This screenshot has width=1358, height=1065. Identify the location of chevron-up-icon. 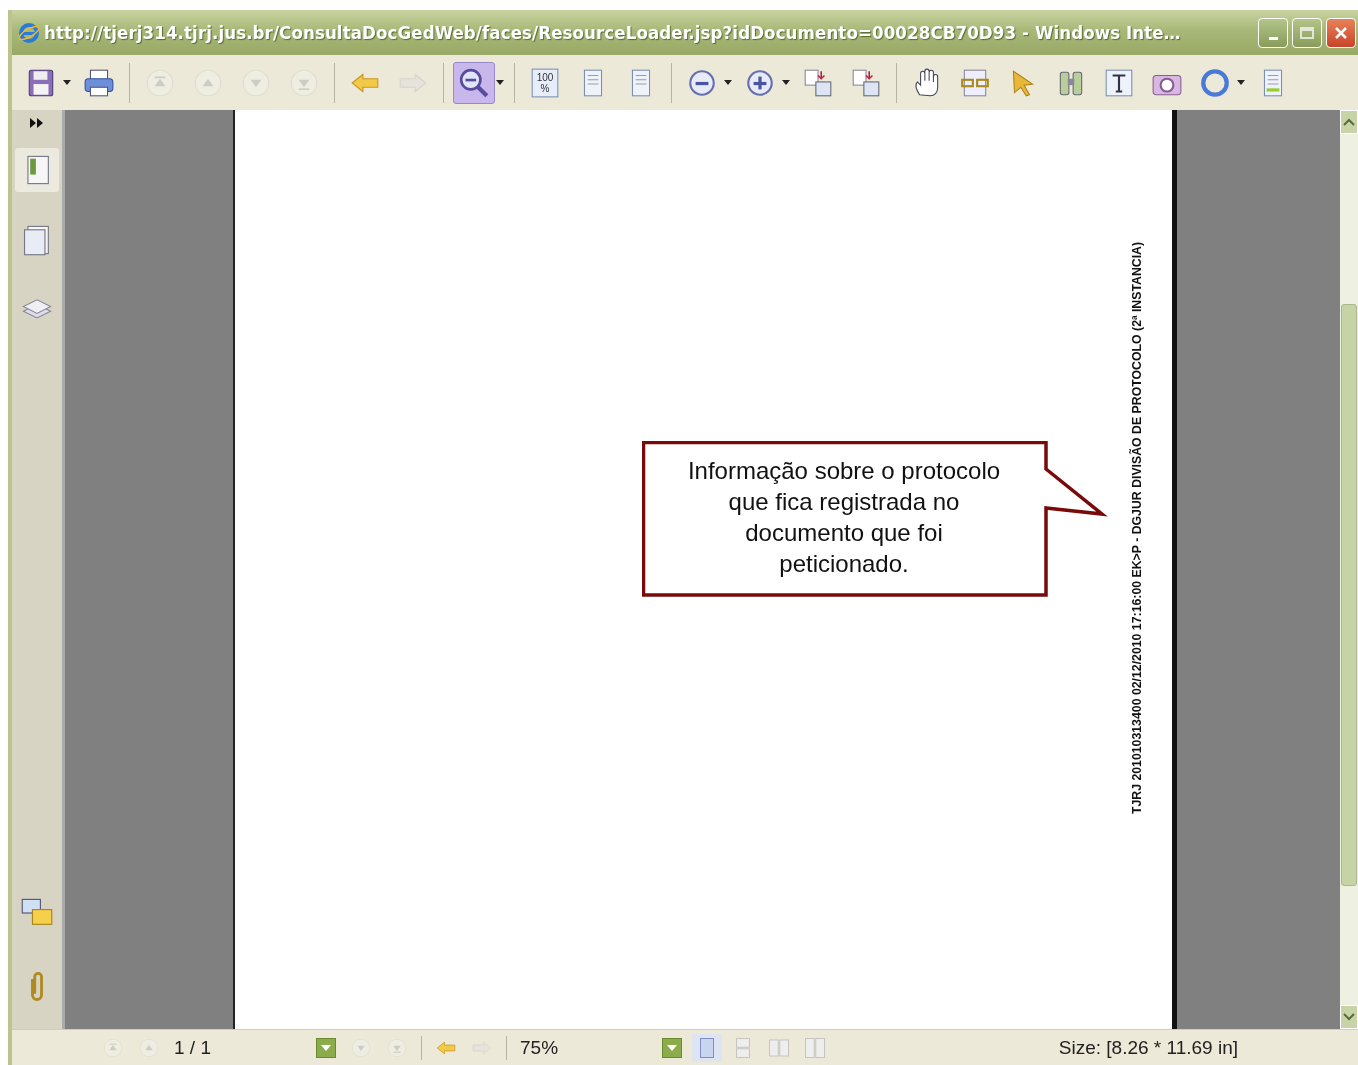
(1349, 122).